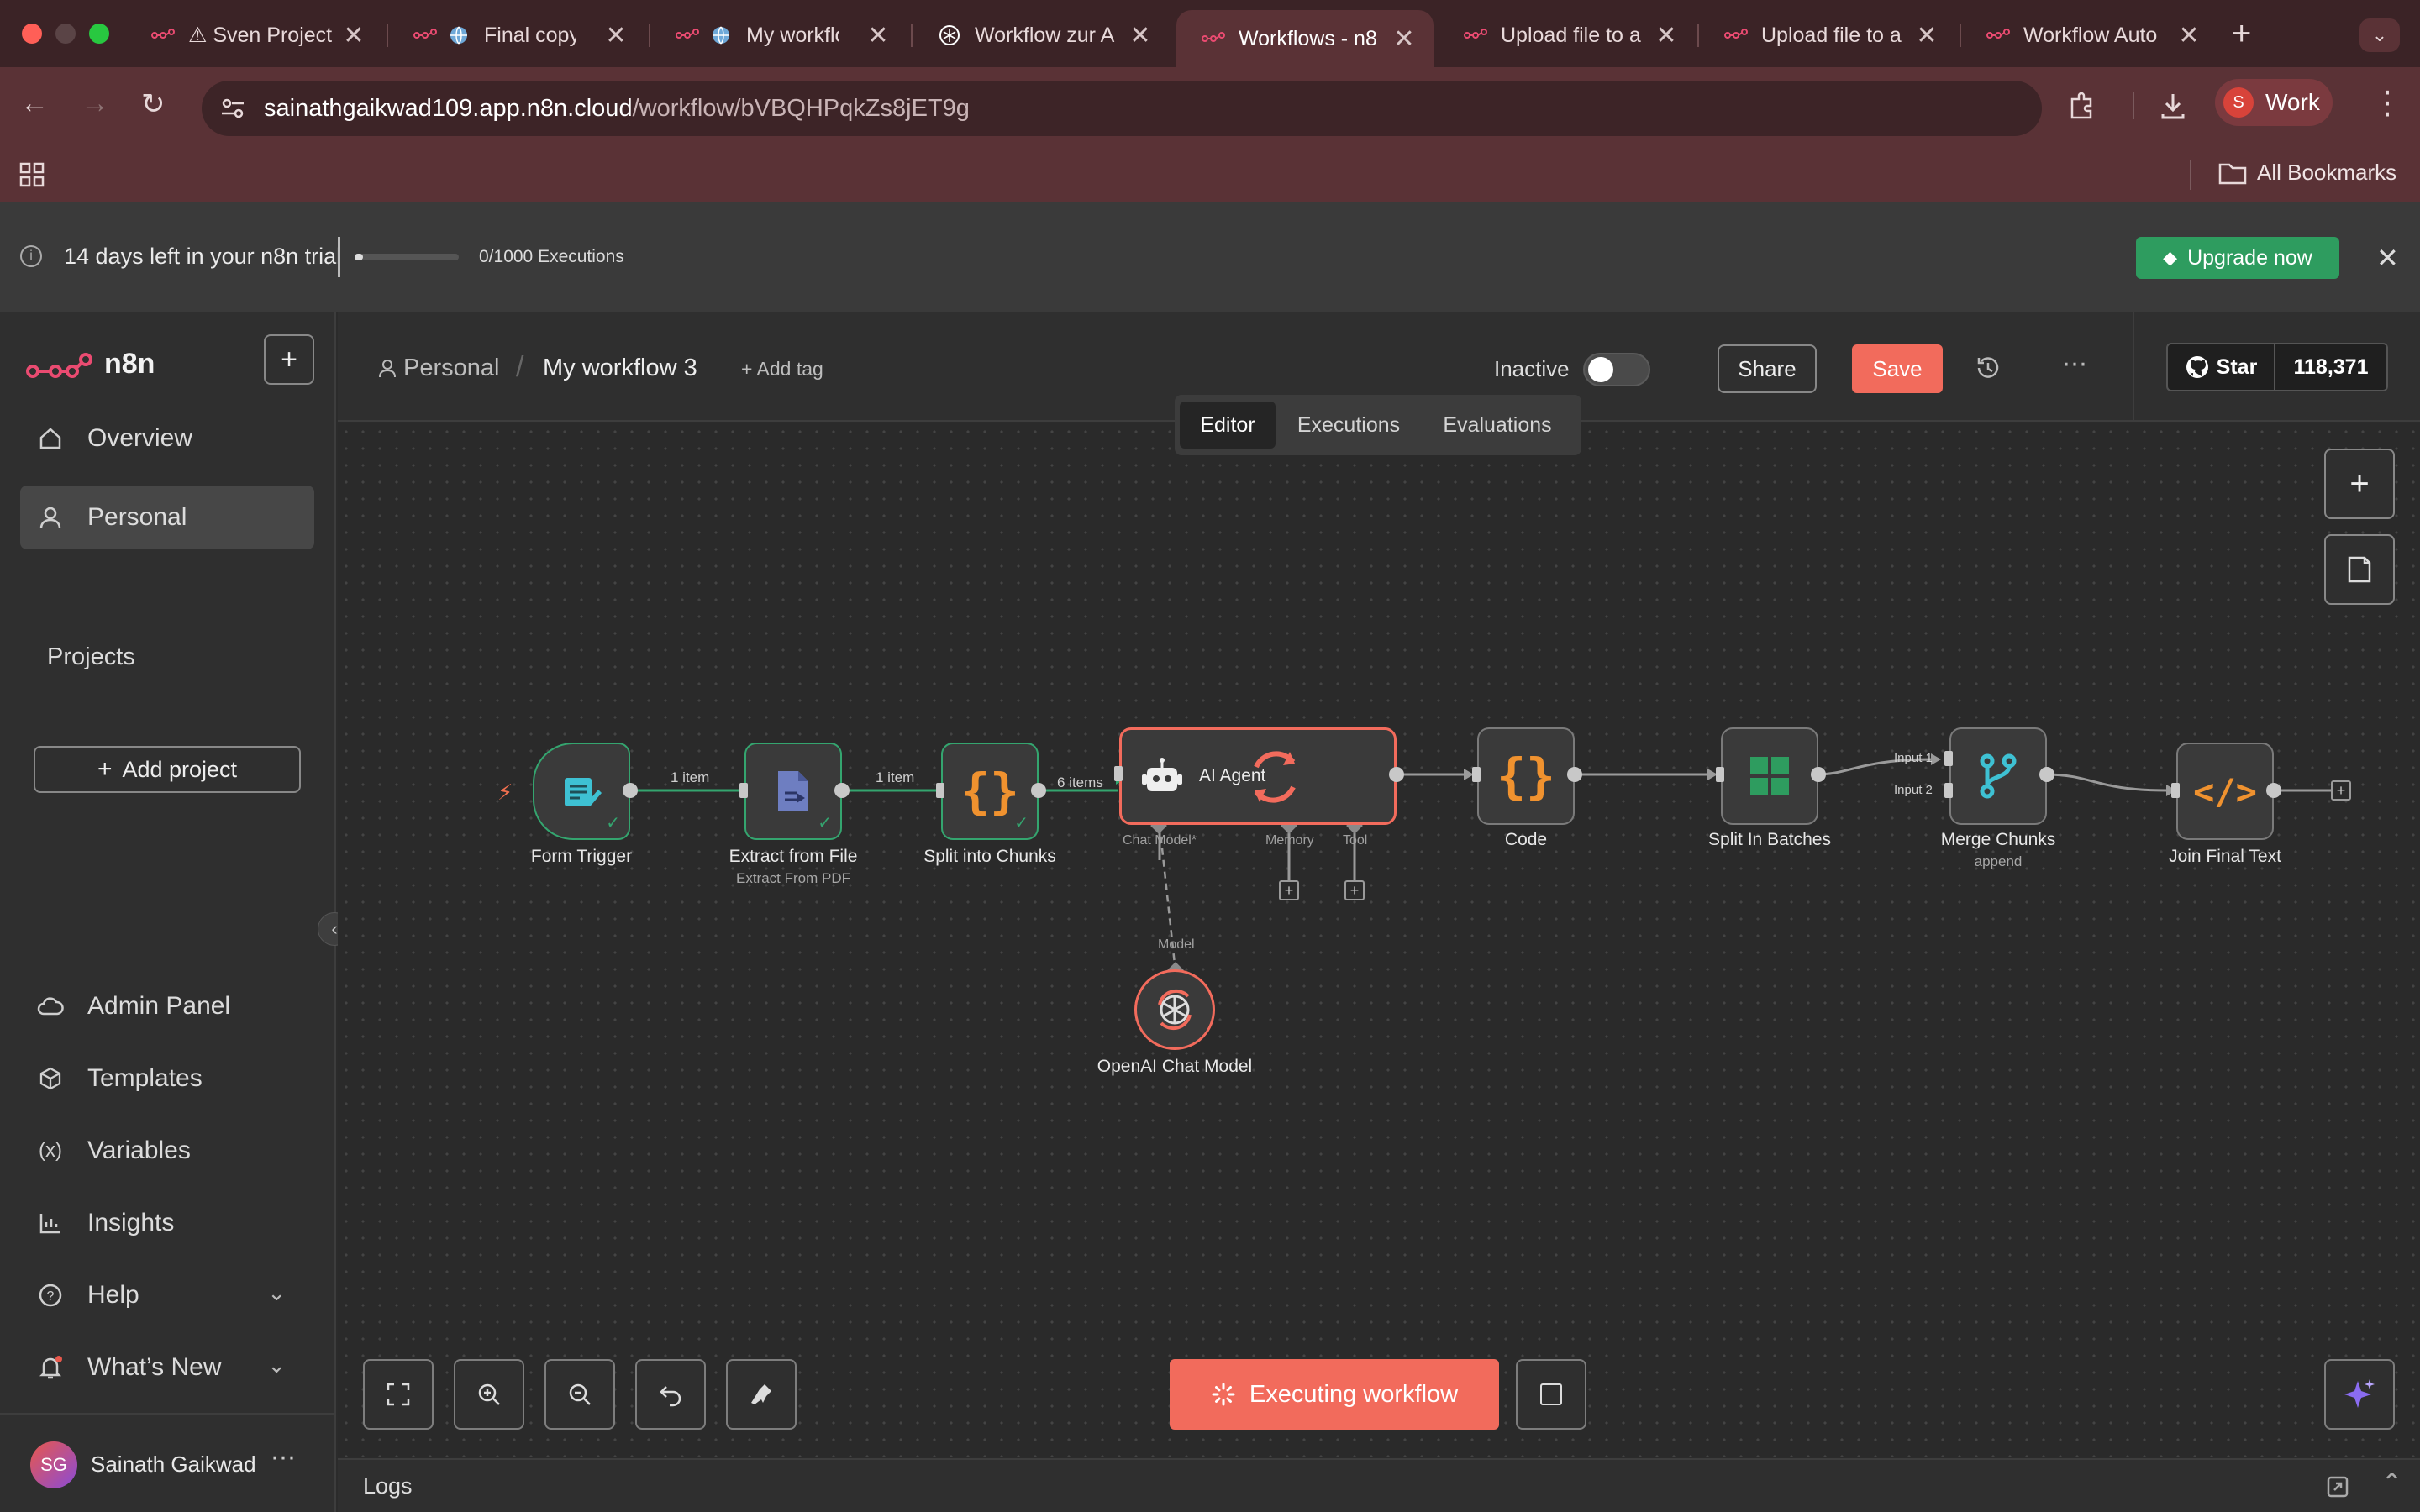 This screenshot has height=1512, width=2420. Describe the element at coordinates (1289, 890) in the screenshot. I see `add-memory-button: +` at that location.